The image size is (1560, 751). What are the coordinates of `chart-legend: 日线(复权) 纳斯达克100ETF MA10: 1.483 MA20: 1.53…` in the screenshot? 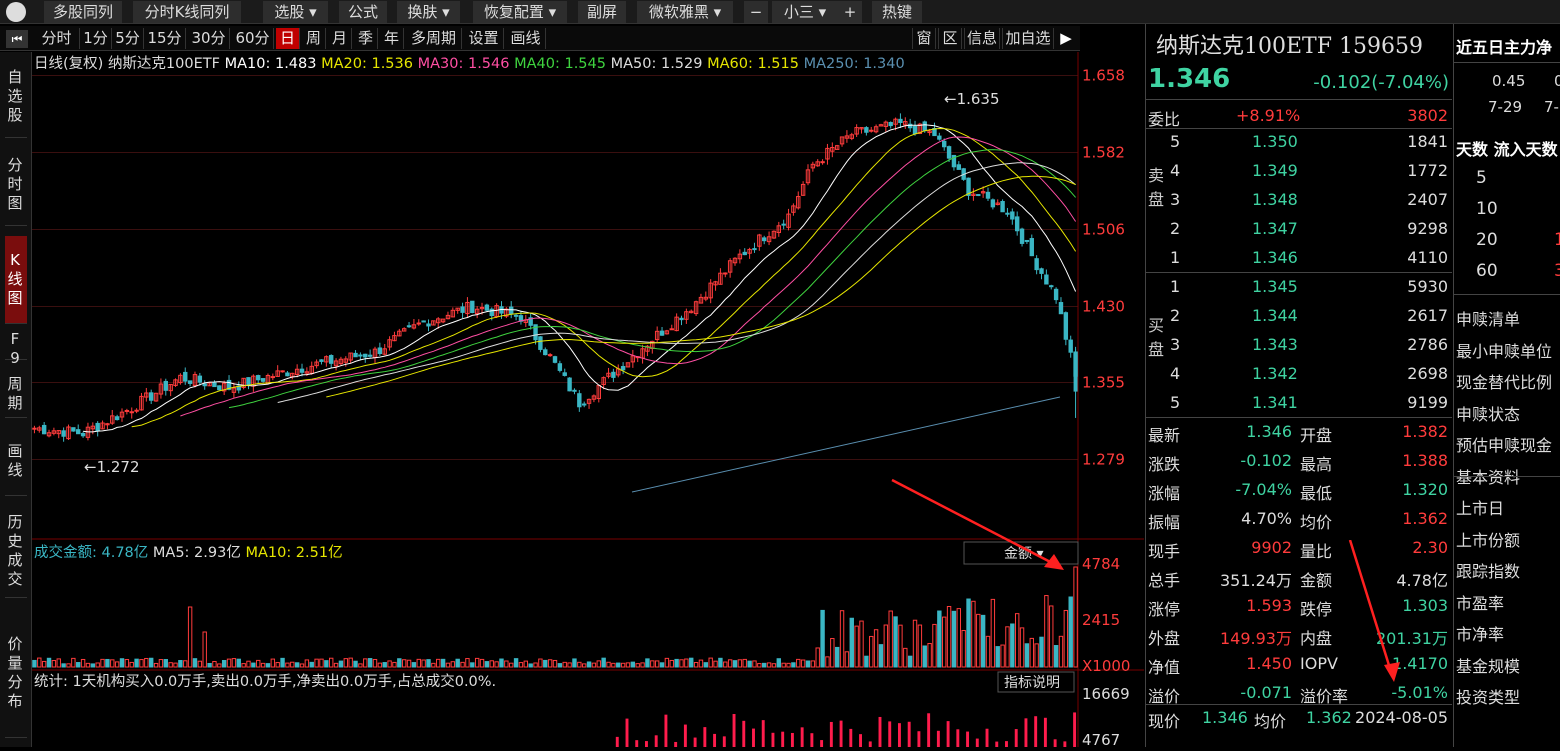 It's located at (469, 63).